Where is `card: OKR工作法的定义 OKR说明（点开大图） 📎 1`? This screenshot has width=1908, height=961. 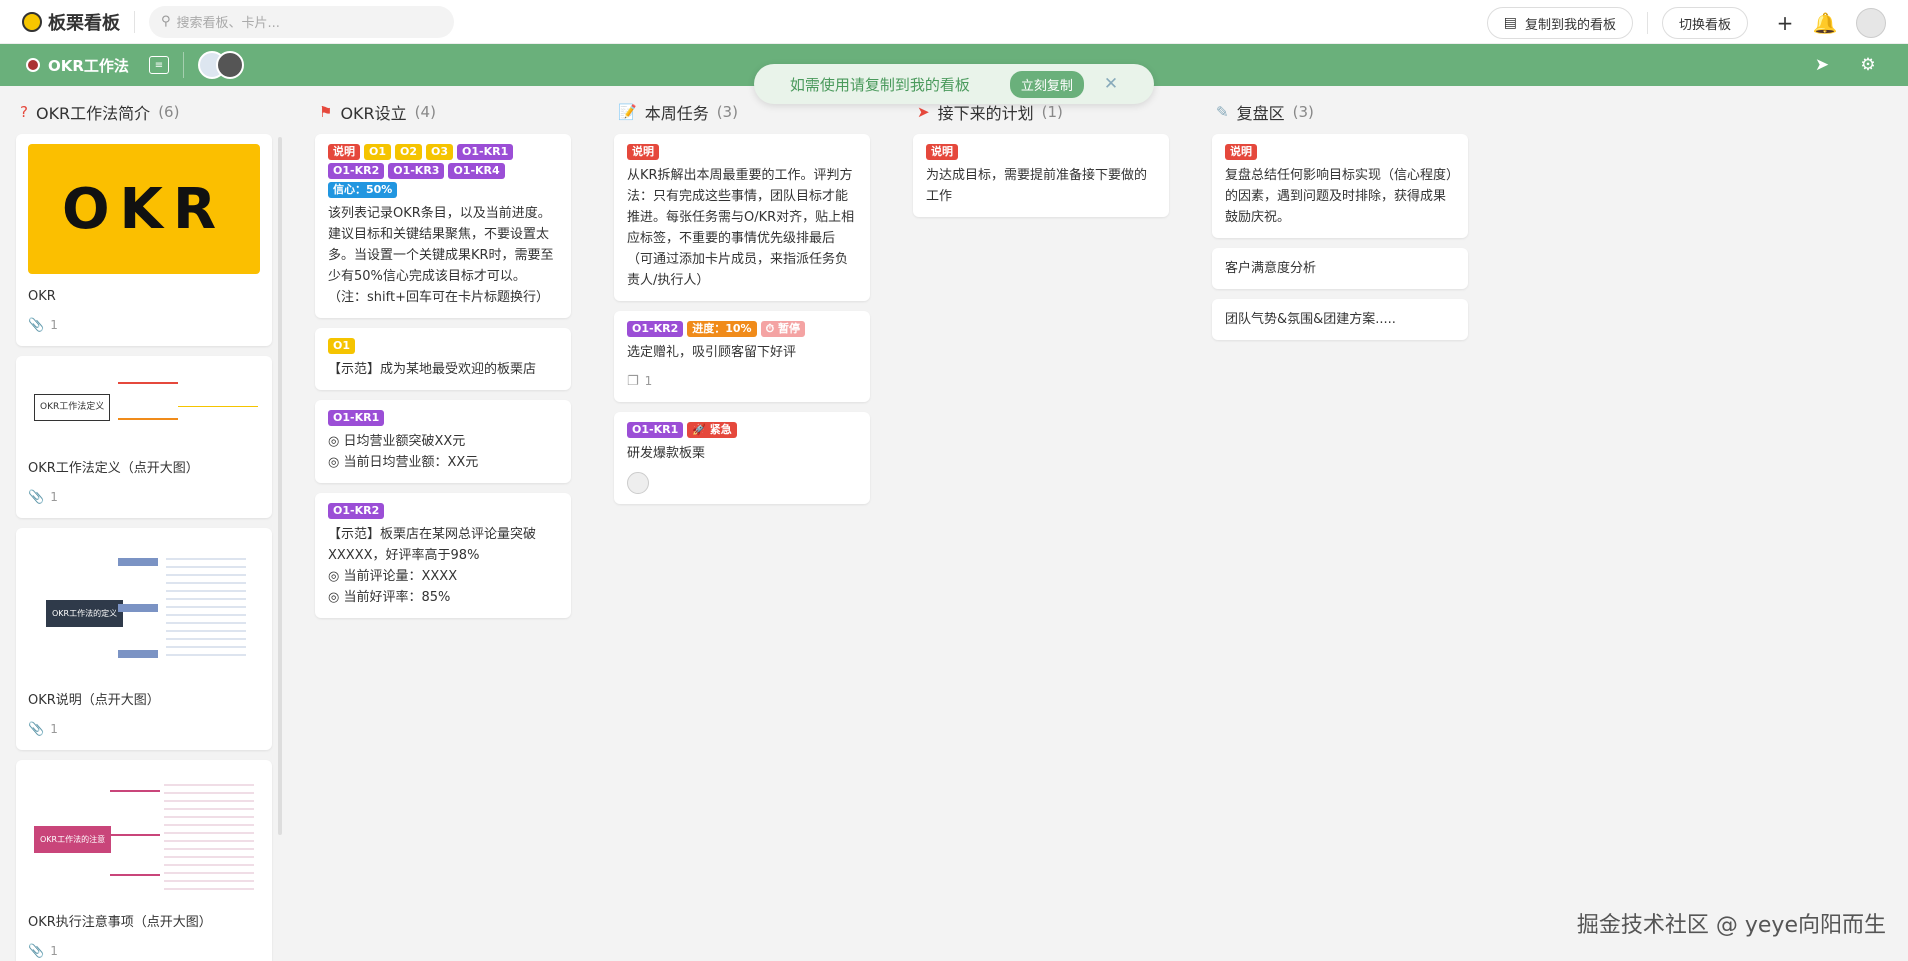
card: OKR工作法的定义 OKR说明（点开大图） 📎 1 is located at coordinates (144, 639).